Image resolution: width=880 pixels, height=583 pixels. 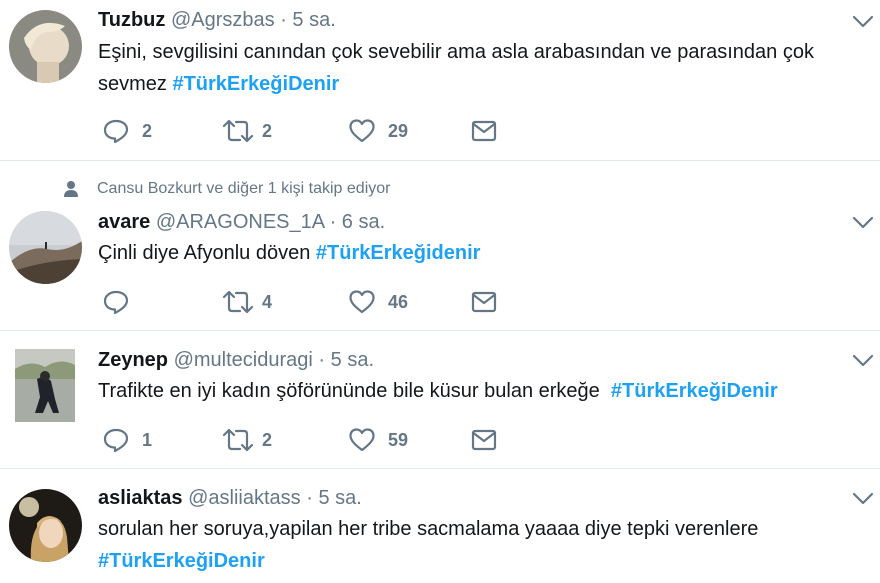 I want to click on tweet-header: asliaktas @asliiaktass · 5 sa., so click(x=230, y=498).